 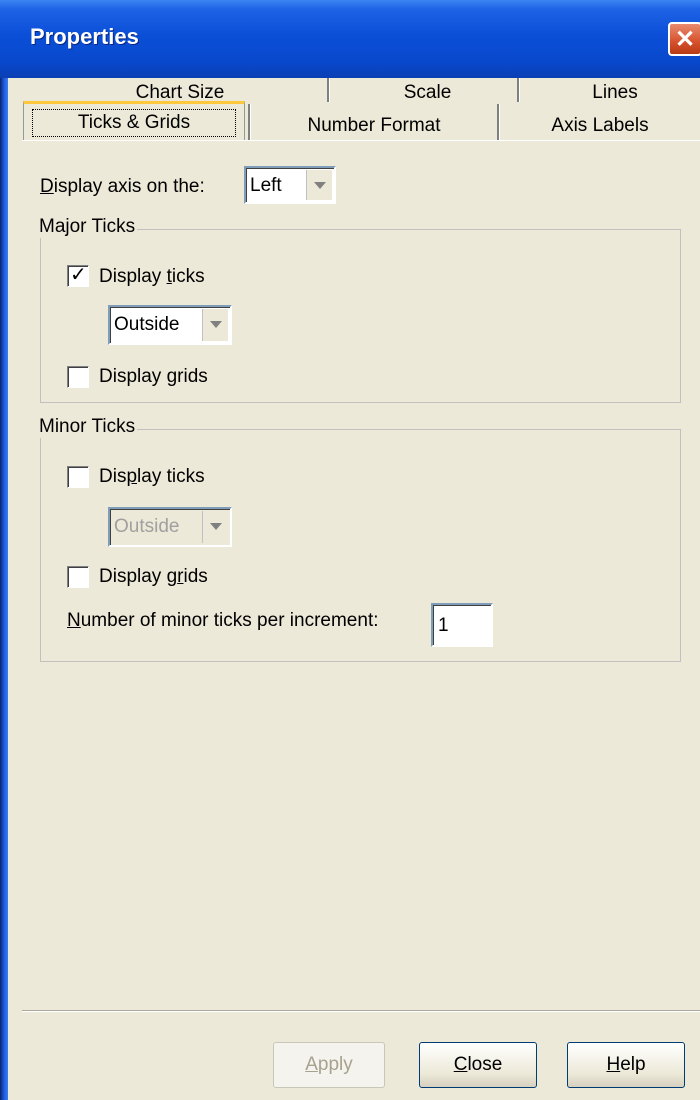 I want to click on mnemonic: N, so click(x=74, y=620).